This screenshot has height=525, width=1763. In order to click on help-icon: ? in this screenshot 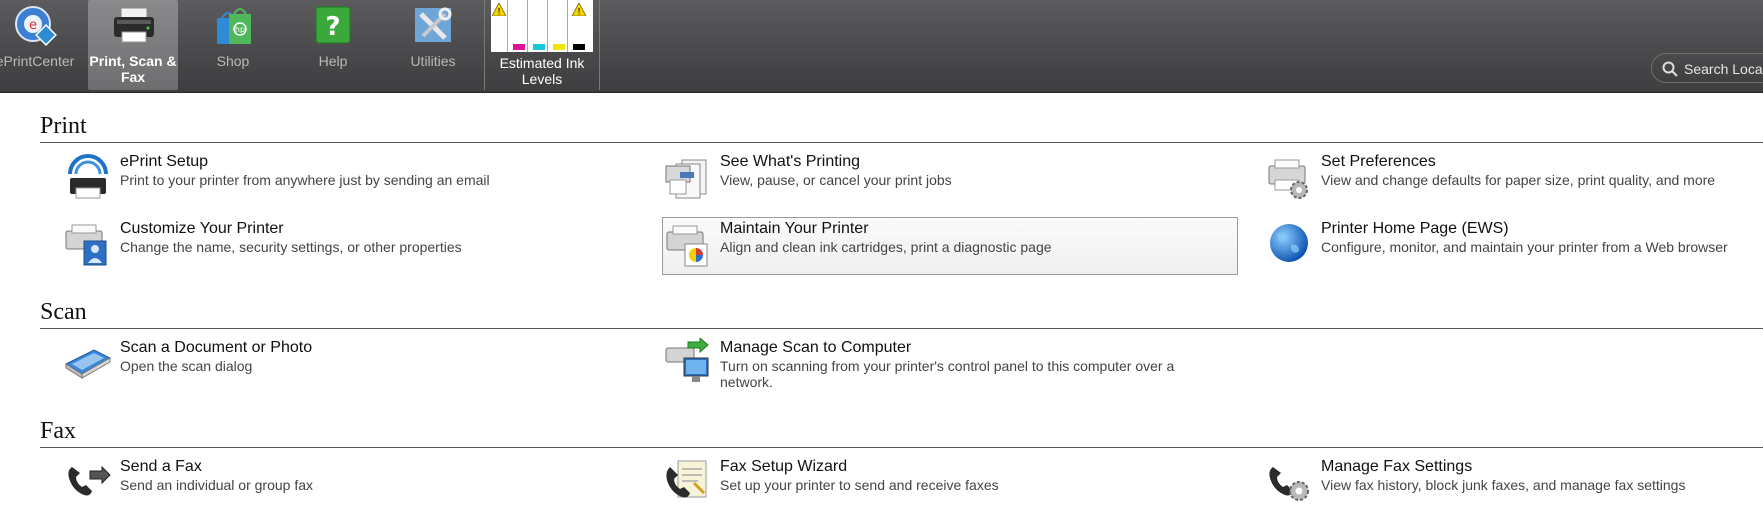, I will do `click(333, 26)`.